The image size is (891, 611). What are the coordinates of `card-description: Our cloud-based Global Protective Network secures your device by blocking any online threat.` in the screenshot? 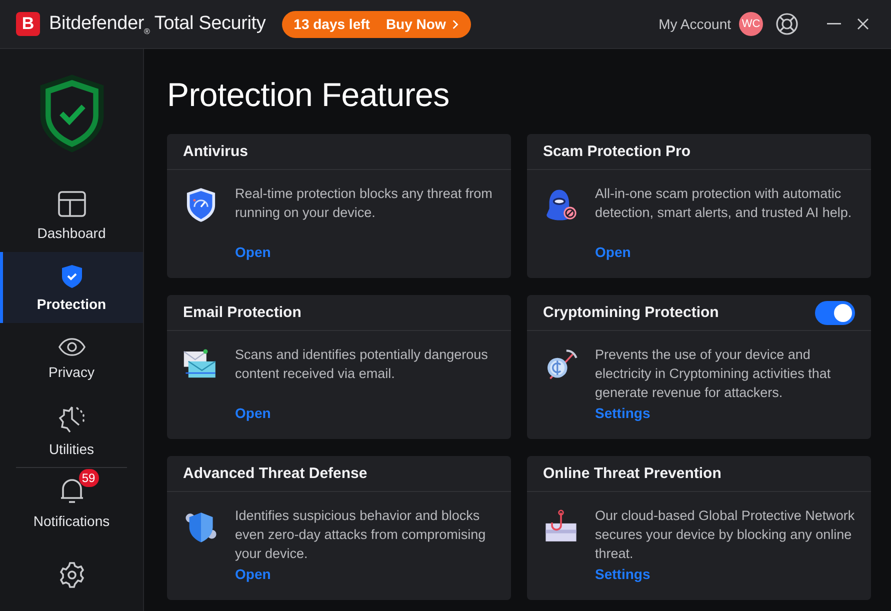 It's located at (725, 535).